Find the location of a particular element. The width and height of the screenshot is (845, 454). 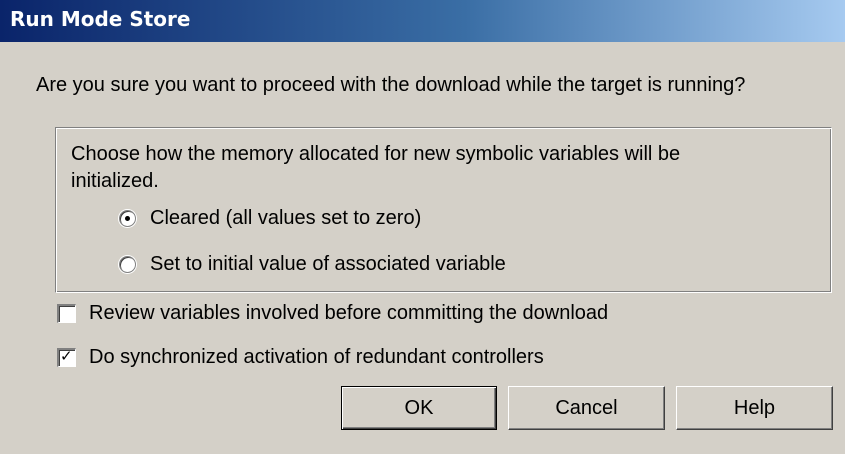

cancel-button: Cancel is located at coordinates (586, 408).